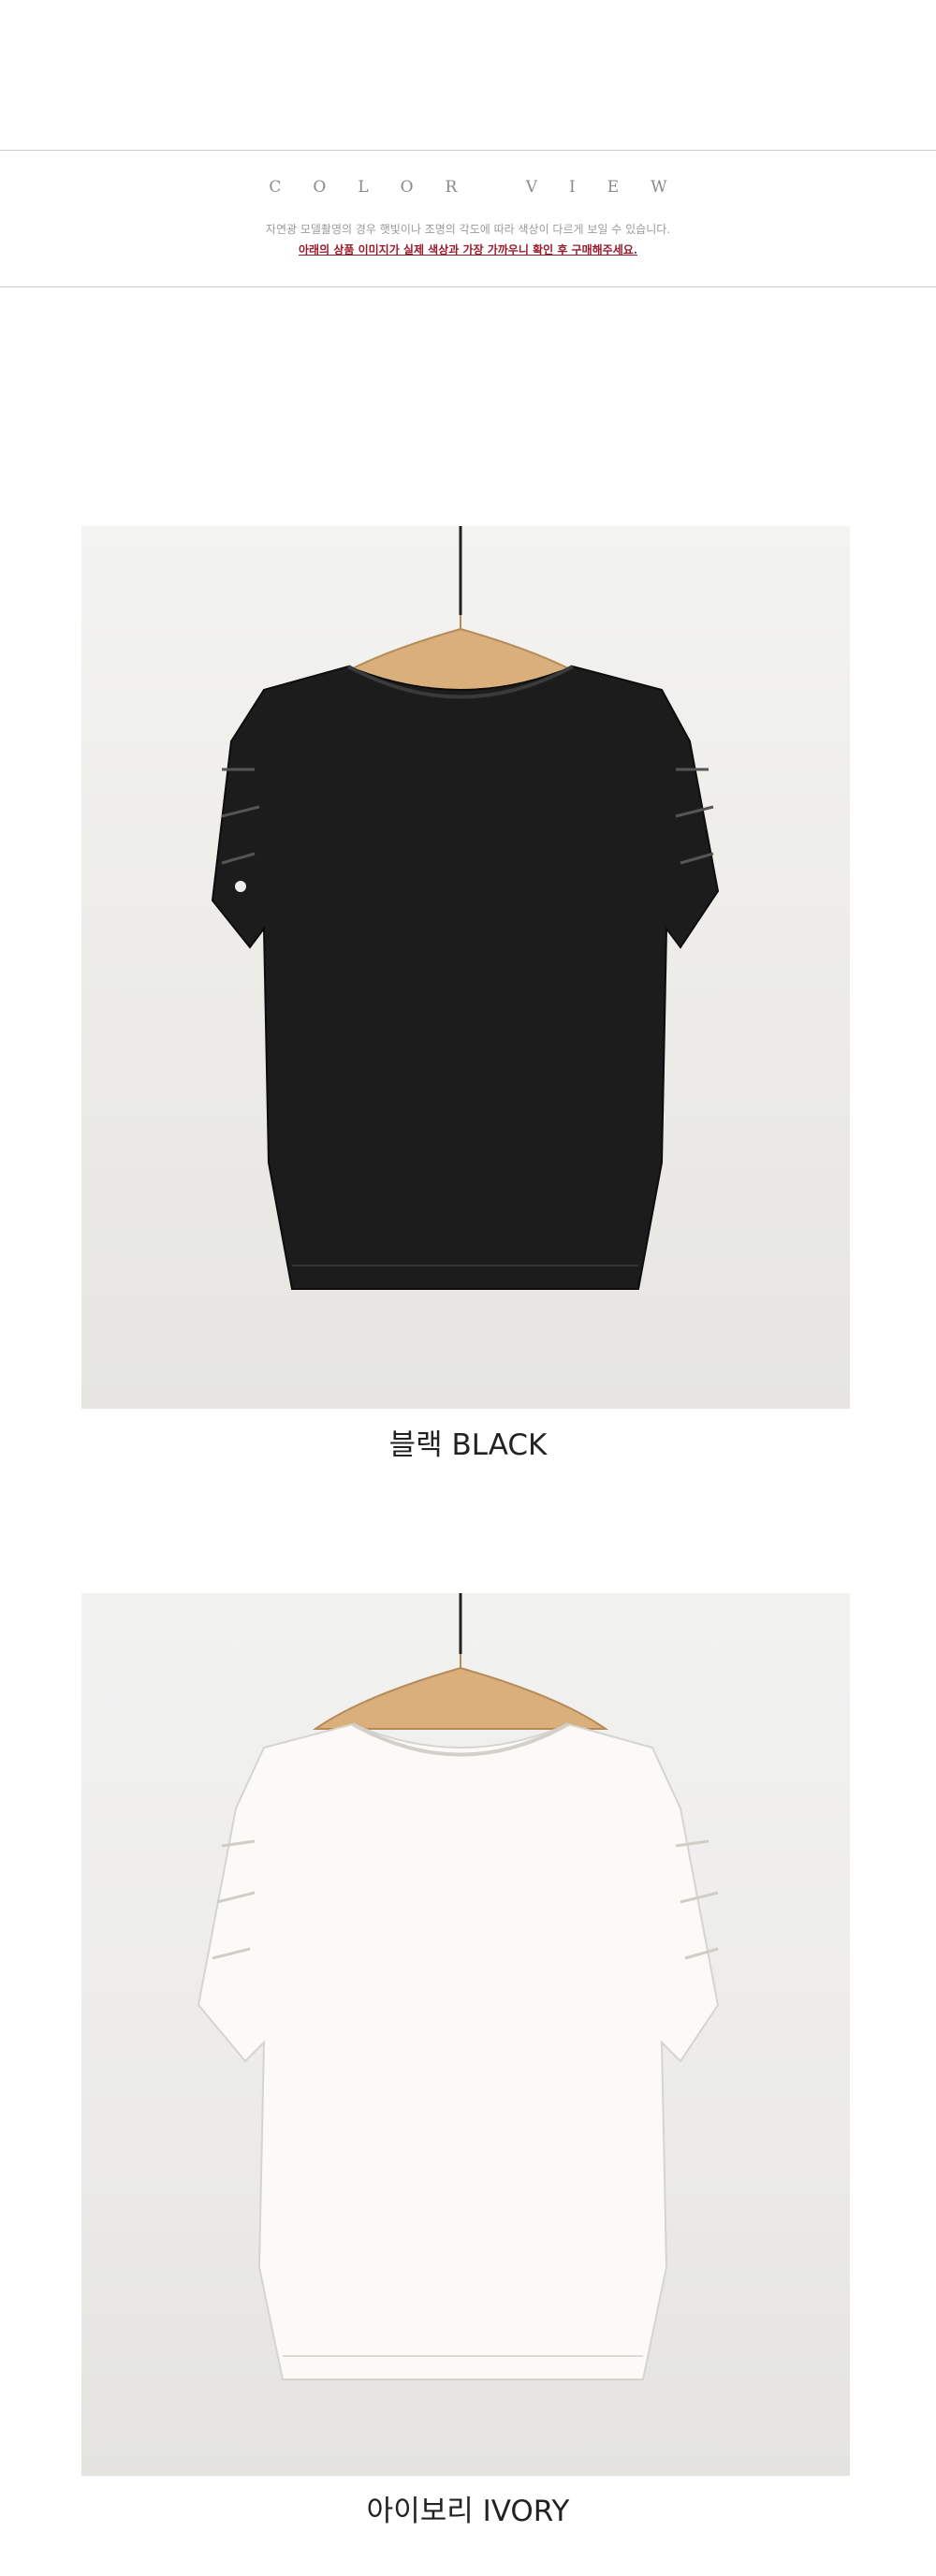 The width and height of the screenshot is (936, 2576). I want to click on color-accuracy-notice: 아래의 상품 이미지가 실제 색상과 가장 가까우니 확인 후 구매해주세요., so click(468, 249).